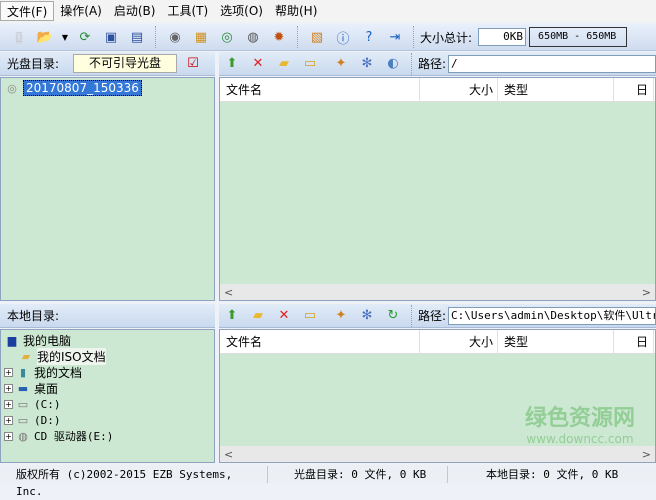 The width and height of the screenshot is (656, 500). I want to click on documents-icon: ▮, so click(23, 372).